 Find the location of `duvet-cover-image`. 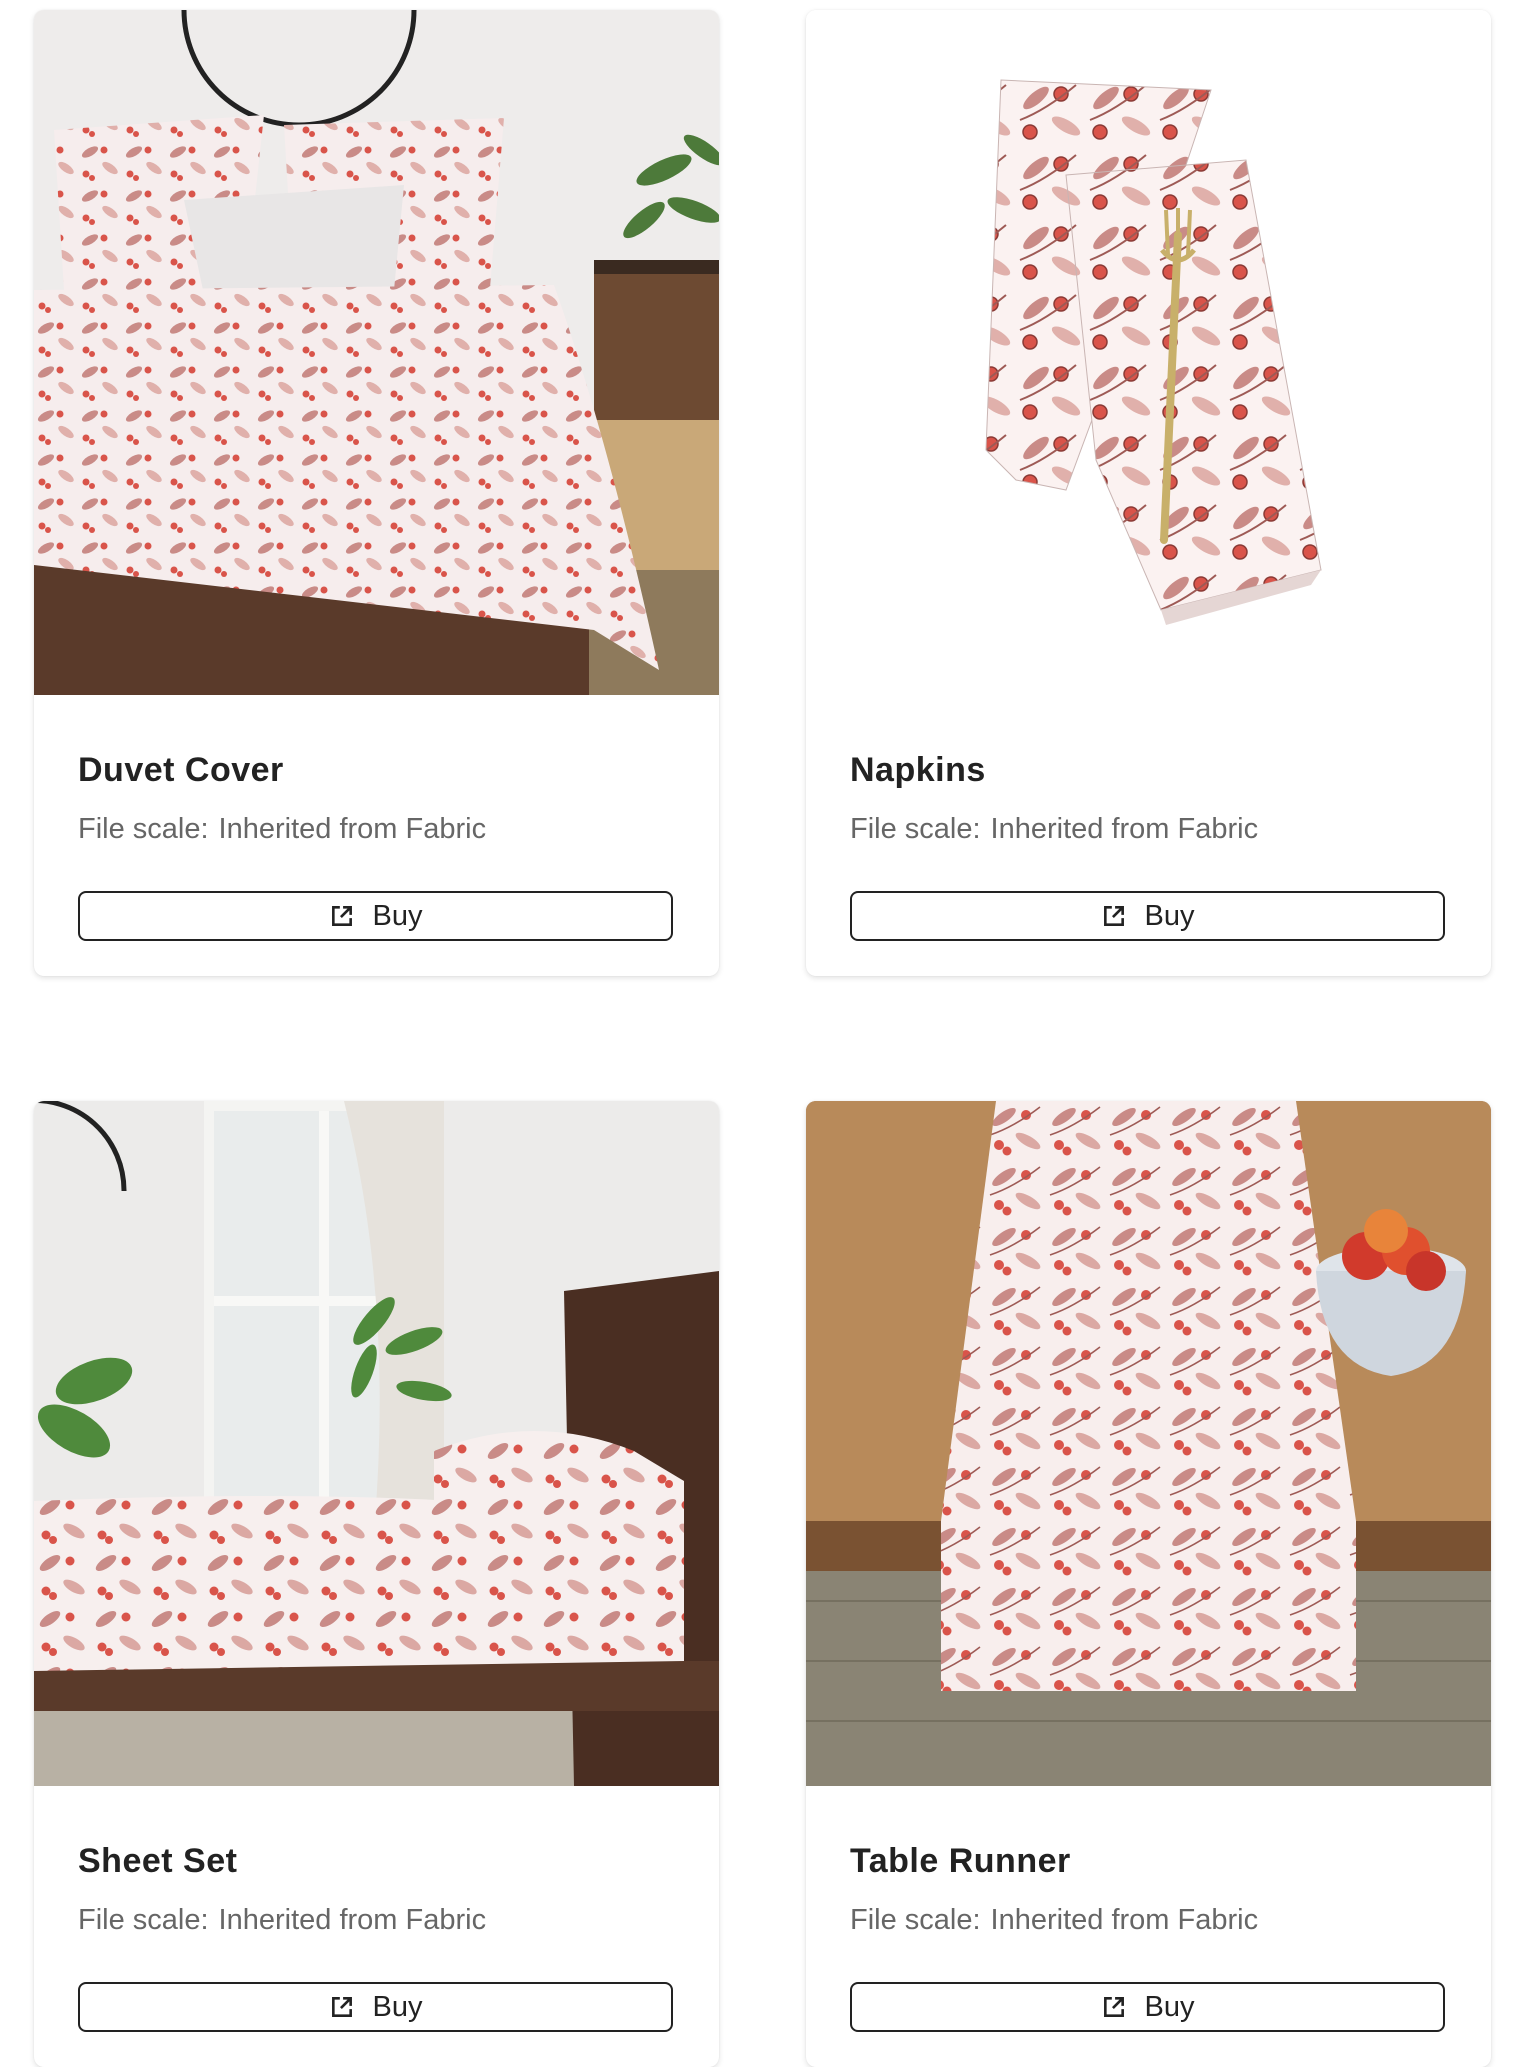

duvet-cover-image is located at coordinates (376, 352).